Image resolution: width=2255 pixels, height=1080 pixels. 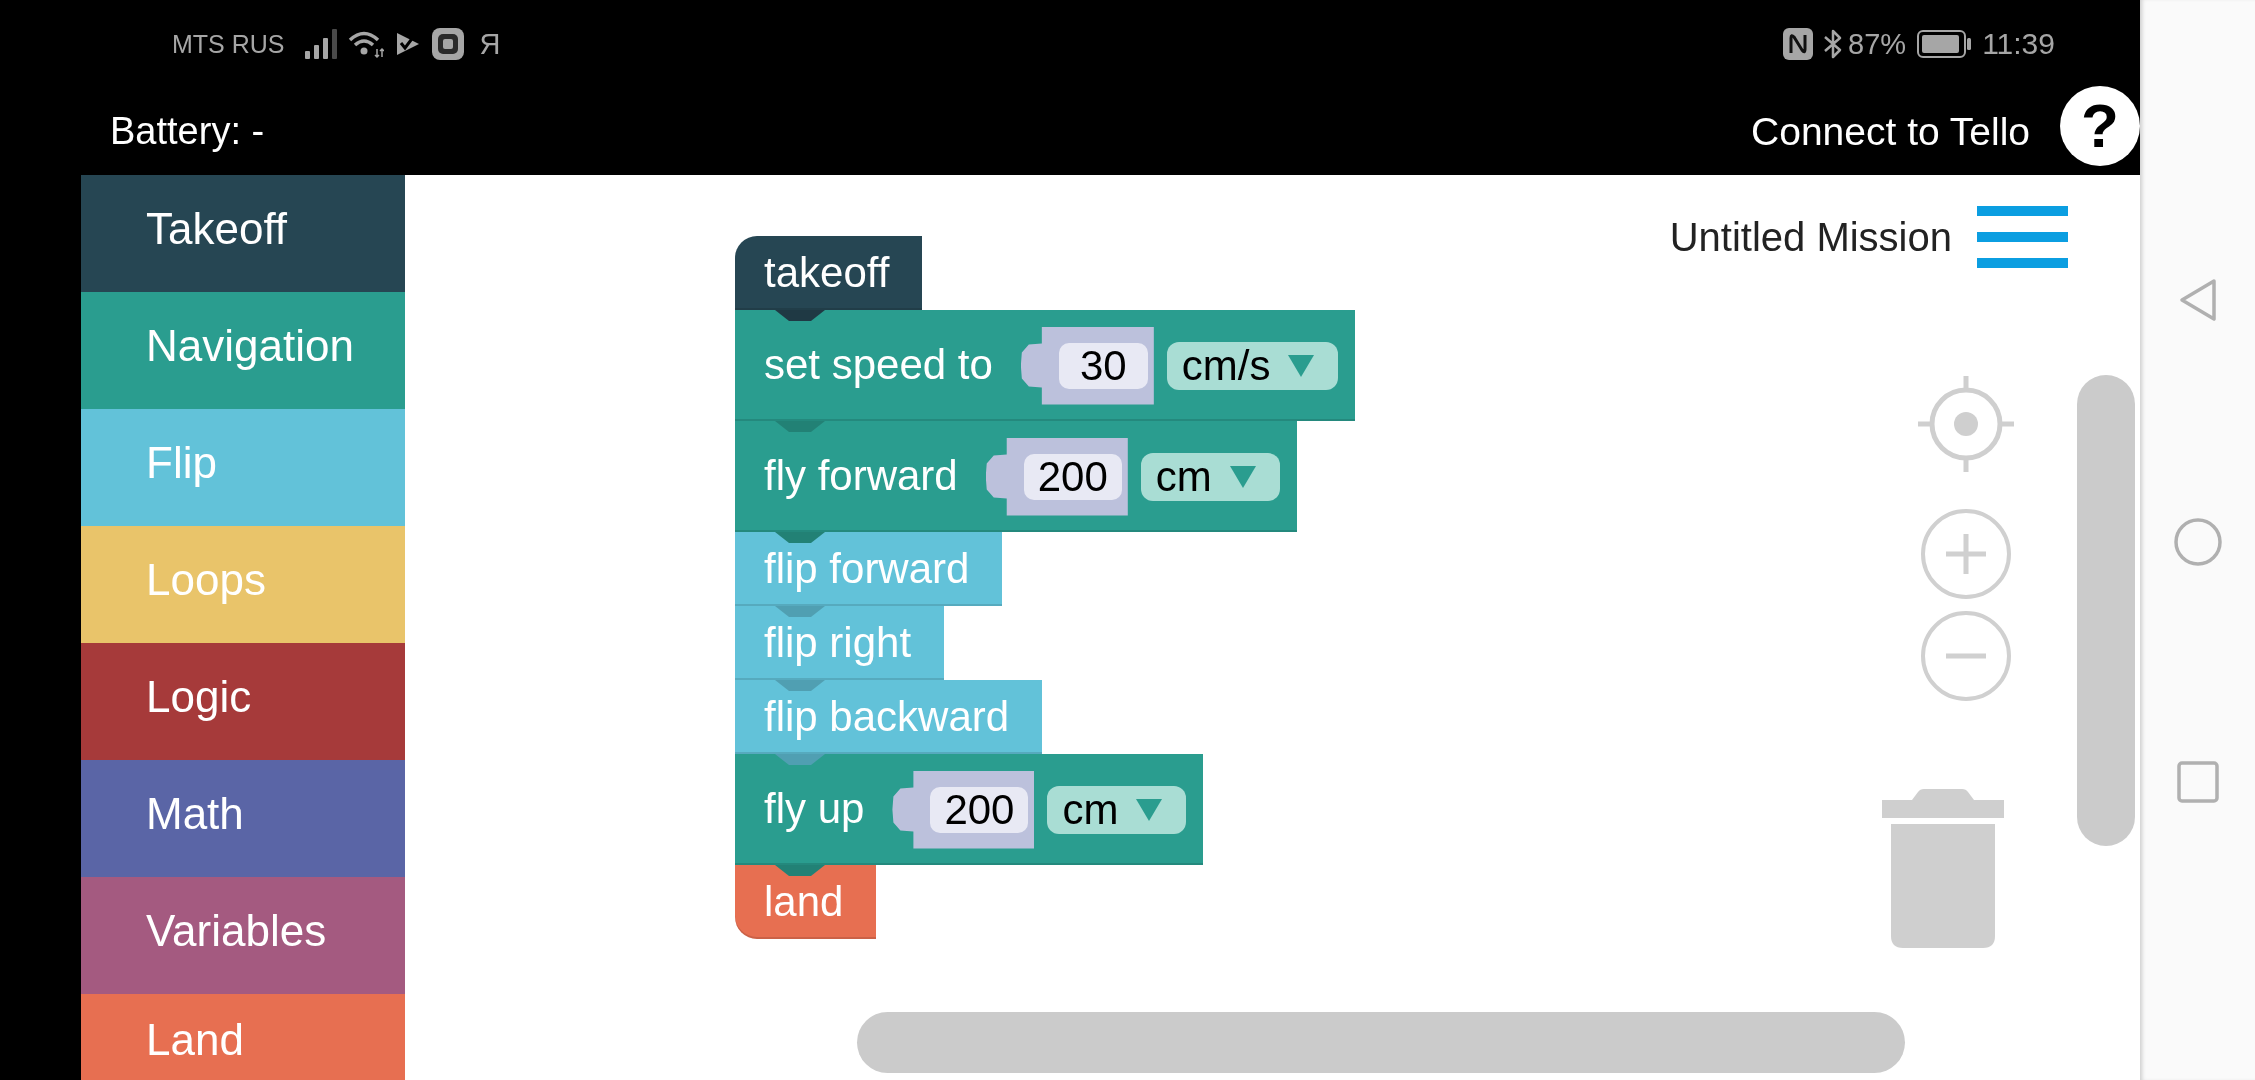 What do you see at coordinates (447, 44) in the screenshot?
I see `app-icon` at bounding box center [447, 44].